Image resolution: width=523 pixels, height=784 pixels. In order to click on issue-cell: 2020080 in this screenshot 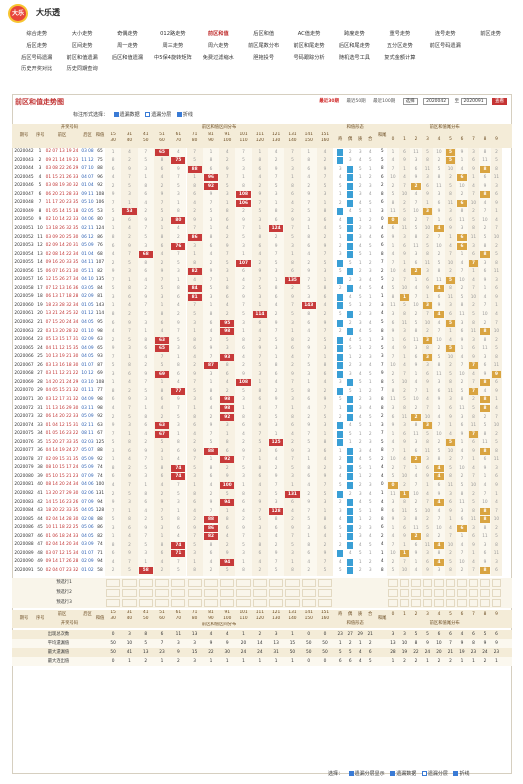, I will do `click(24, 476)`.